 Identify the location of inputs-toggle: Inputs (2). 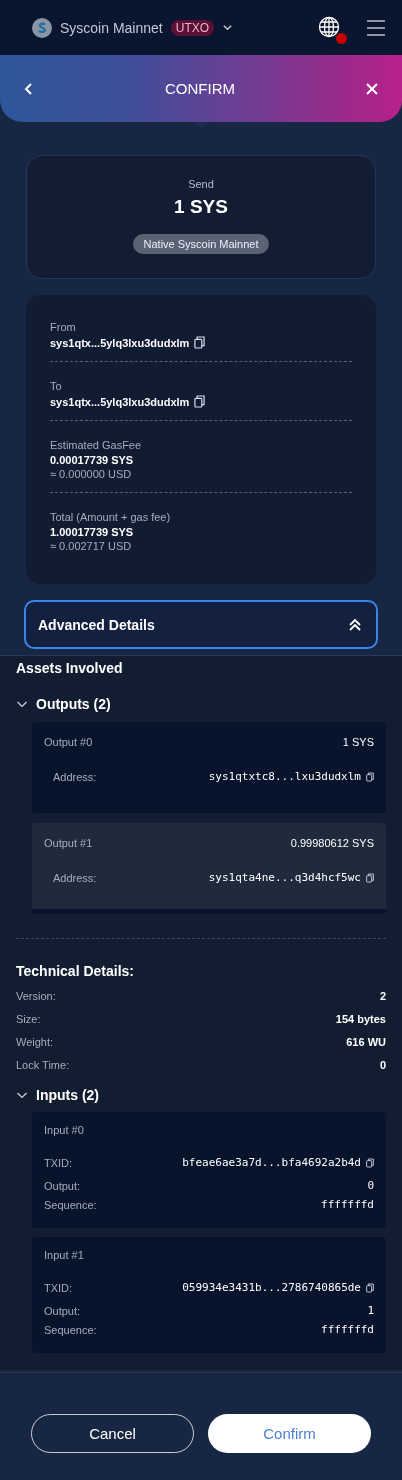
(67, 1095).